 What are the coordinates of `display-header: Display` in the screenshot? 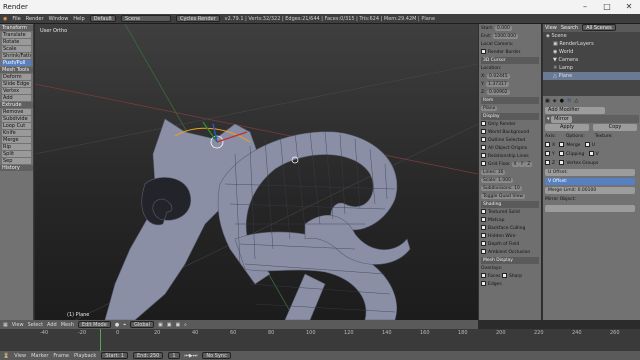 It's located at (510, 116).